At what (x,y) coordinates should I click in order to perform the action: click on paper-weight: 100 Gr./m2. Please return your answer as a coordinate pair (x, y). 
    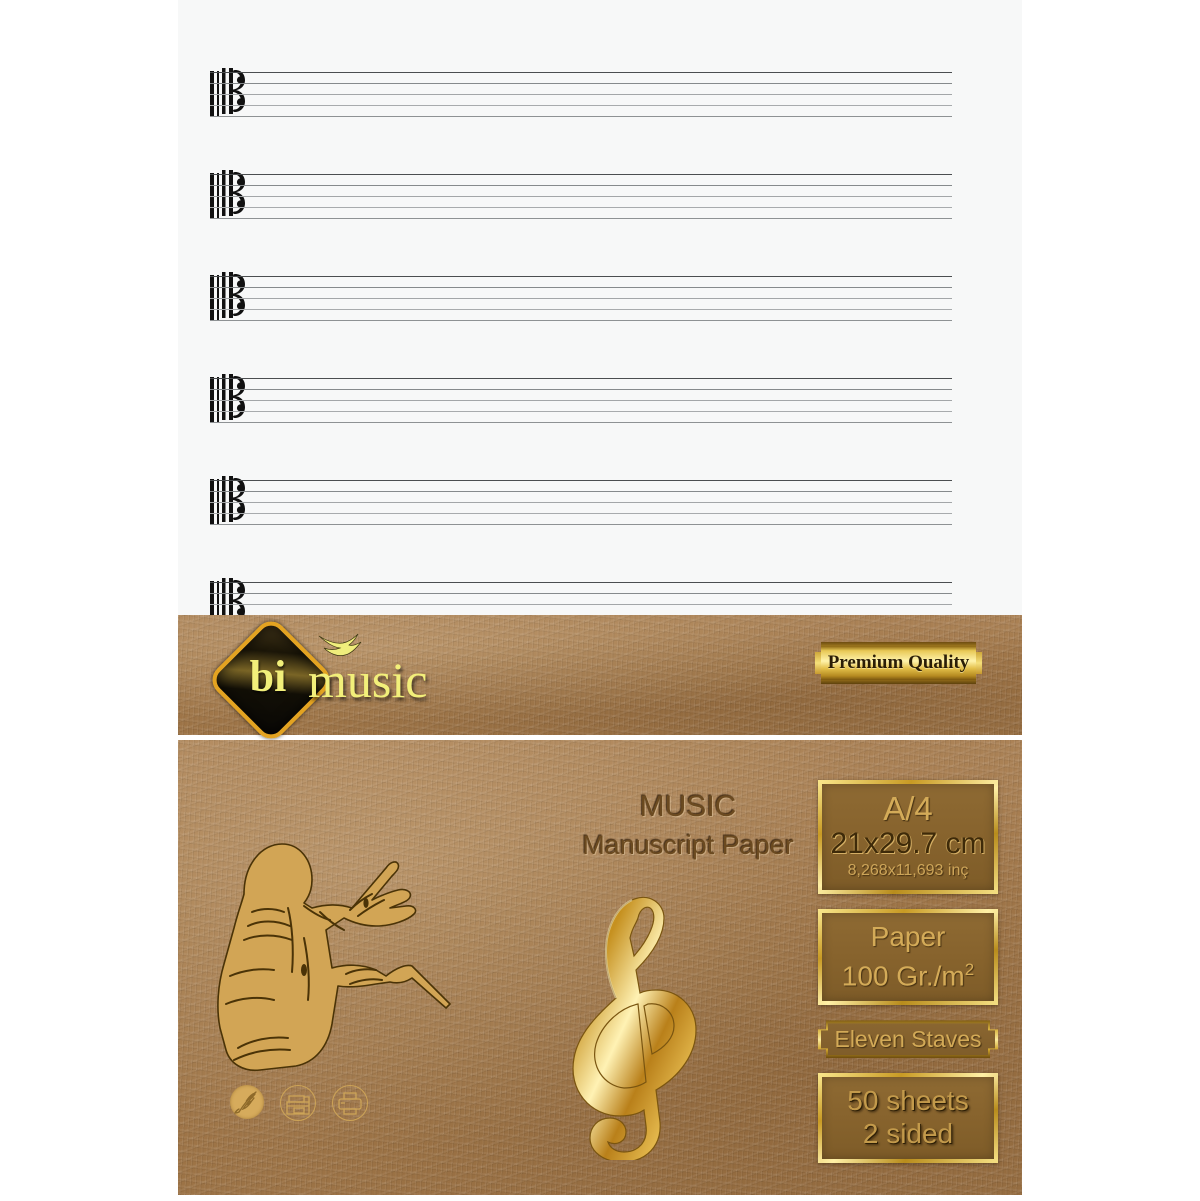
    Looking at the image, I should click on (908, 972).